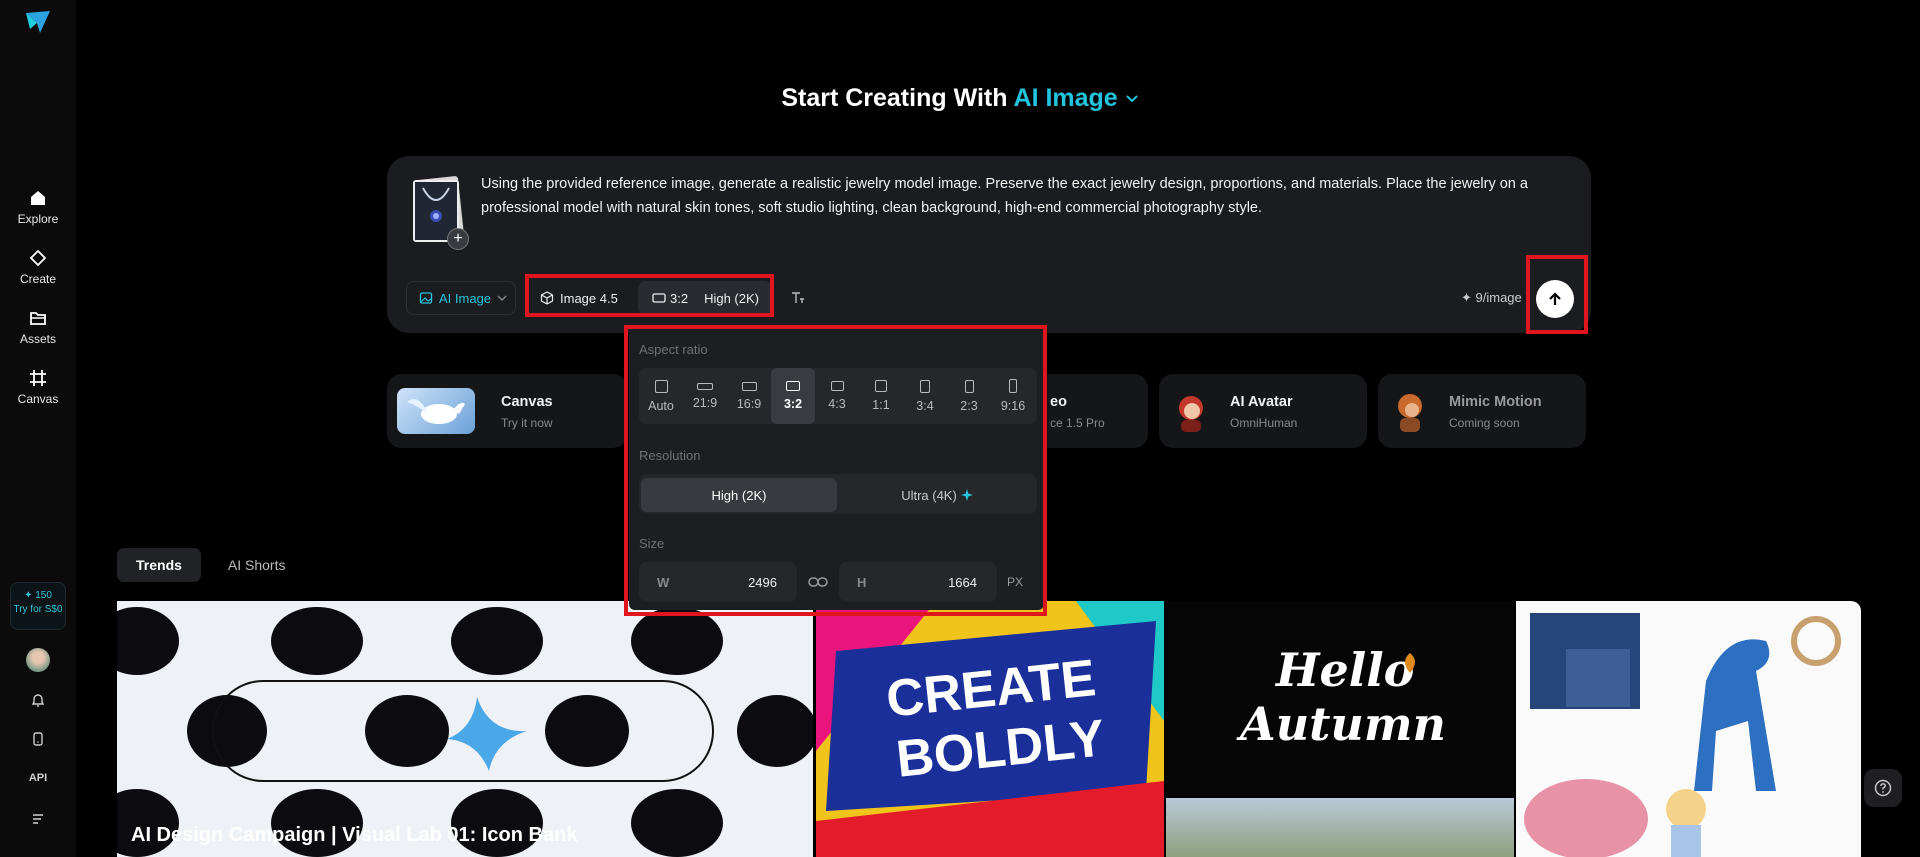  Describe the element at coordinates (1013, 396) in the screenshot. I see `ratio-option-9-16: 9:16` at that location.